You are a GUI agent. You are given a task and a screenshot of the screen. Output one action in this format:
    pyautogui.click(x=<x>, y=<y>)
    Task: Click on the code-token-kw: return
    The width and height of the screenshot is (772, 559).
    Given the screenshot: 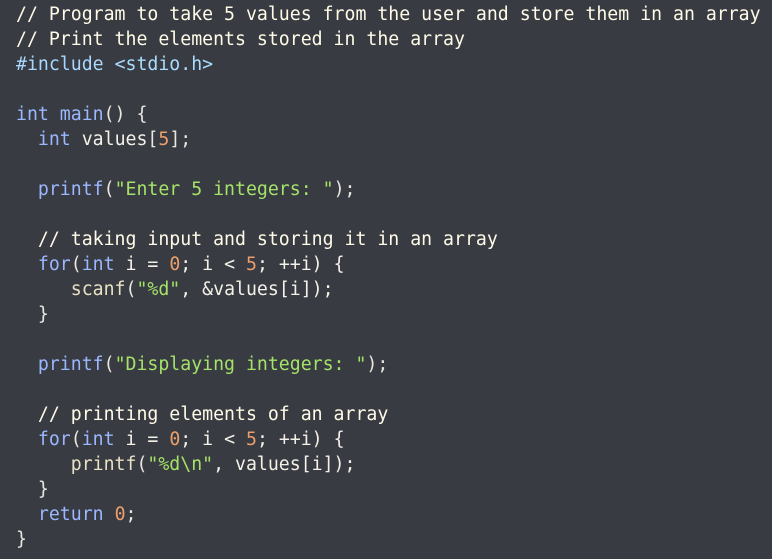 What is the action you would take?
    pyautogui.click(x=70, y=514)
    